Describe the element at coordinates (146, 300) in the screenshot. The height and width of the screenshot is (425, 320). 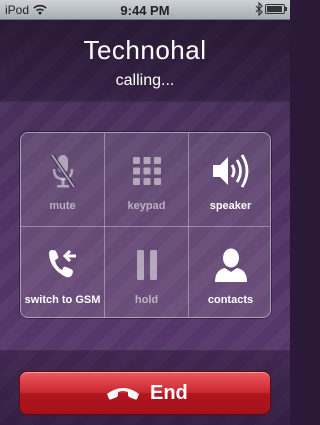
I see `hold-label: hold` at that location.